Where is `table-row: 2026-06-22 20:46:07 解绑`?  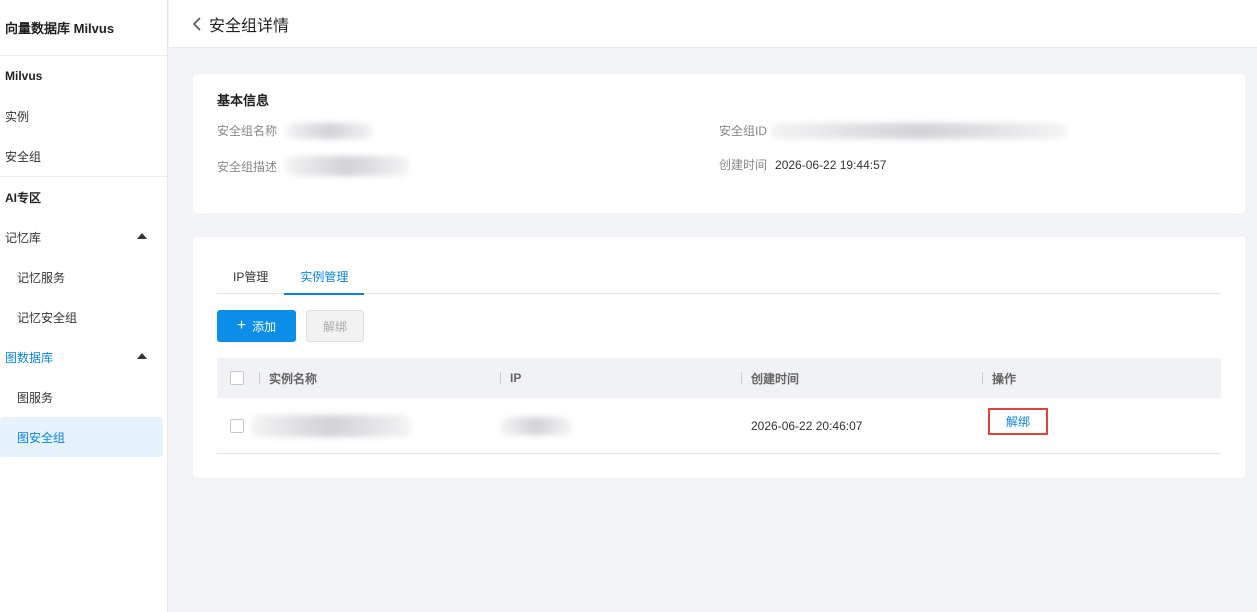
table-row: 2026-06-22 20:46:07 解绑 is located at coordinates (719, 426).